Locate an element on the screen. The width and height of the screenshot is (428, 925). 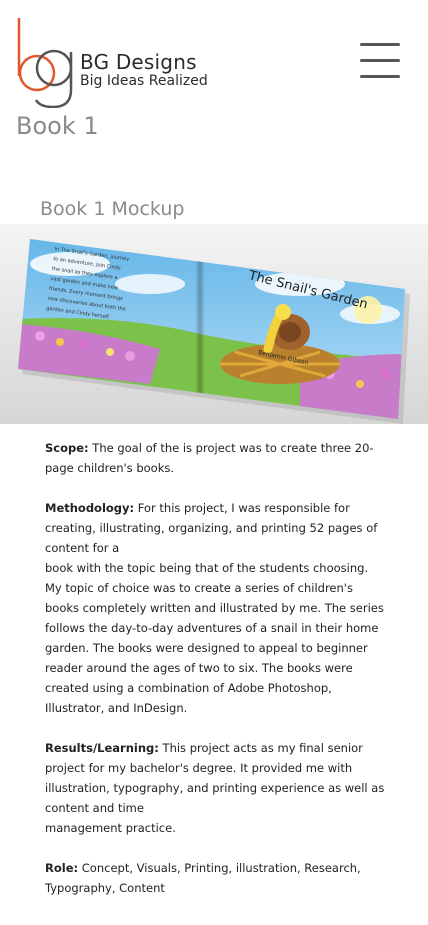
hamburger-icon is located at coordinates (380, 44).